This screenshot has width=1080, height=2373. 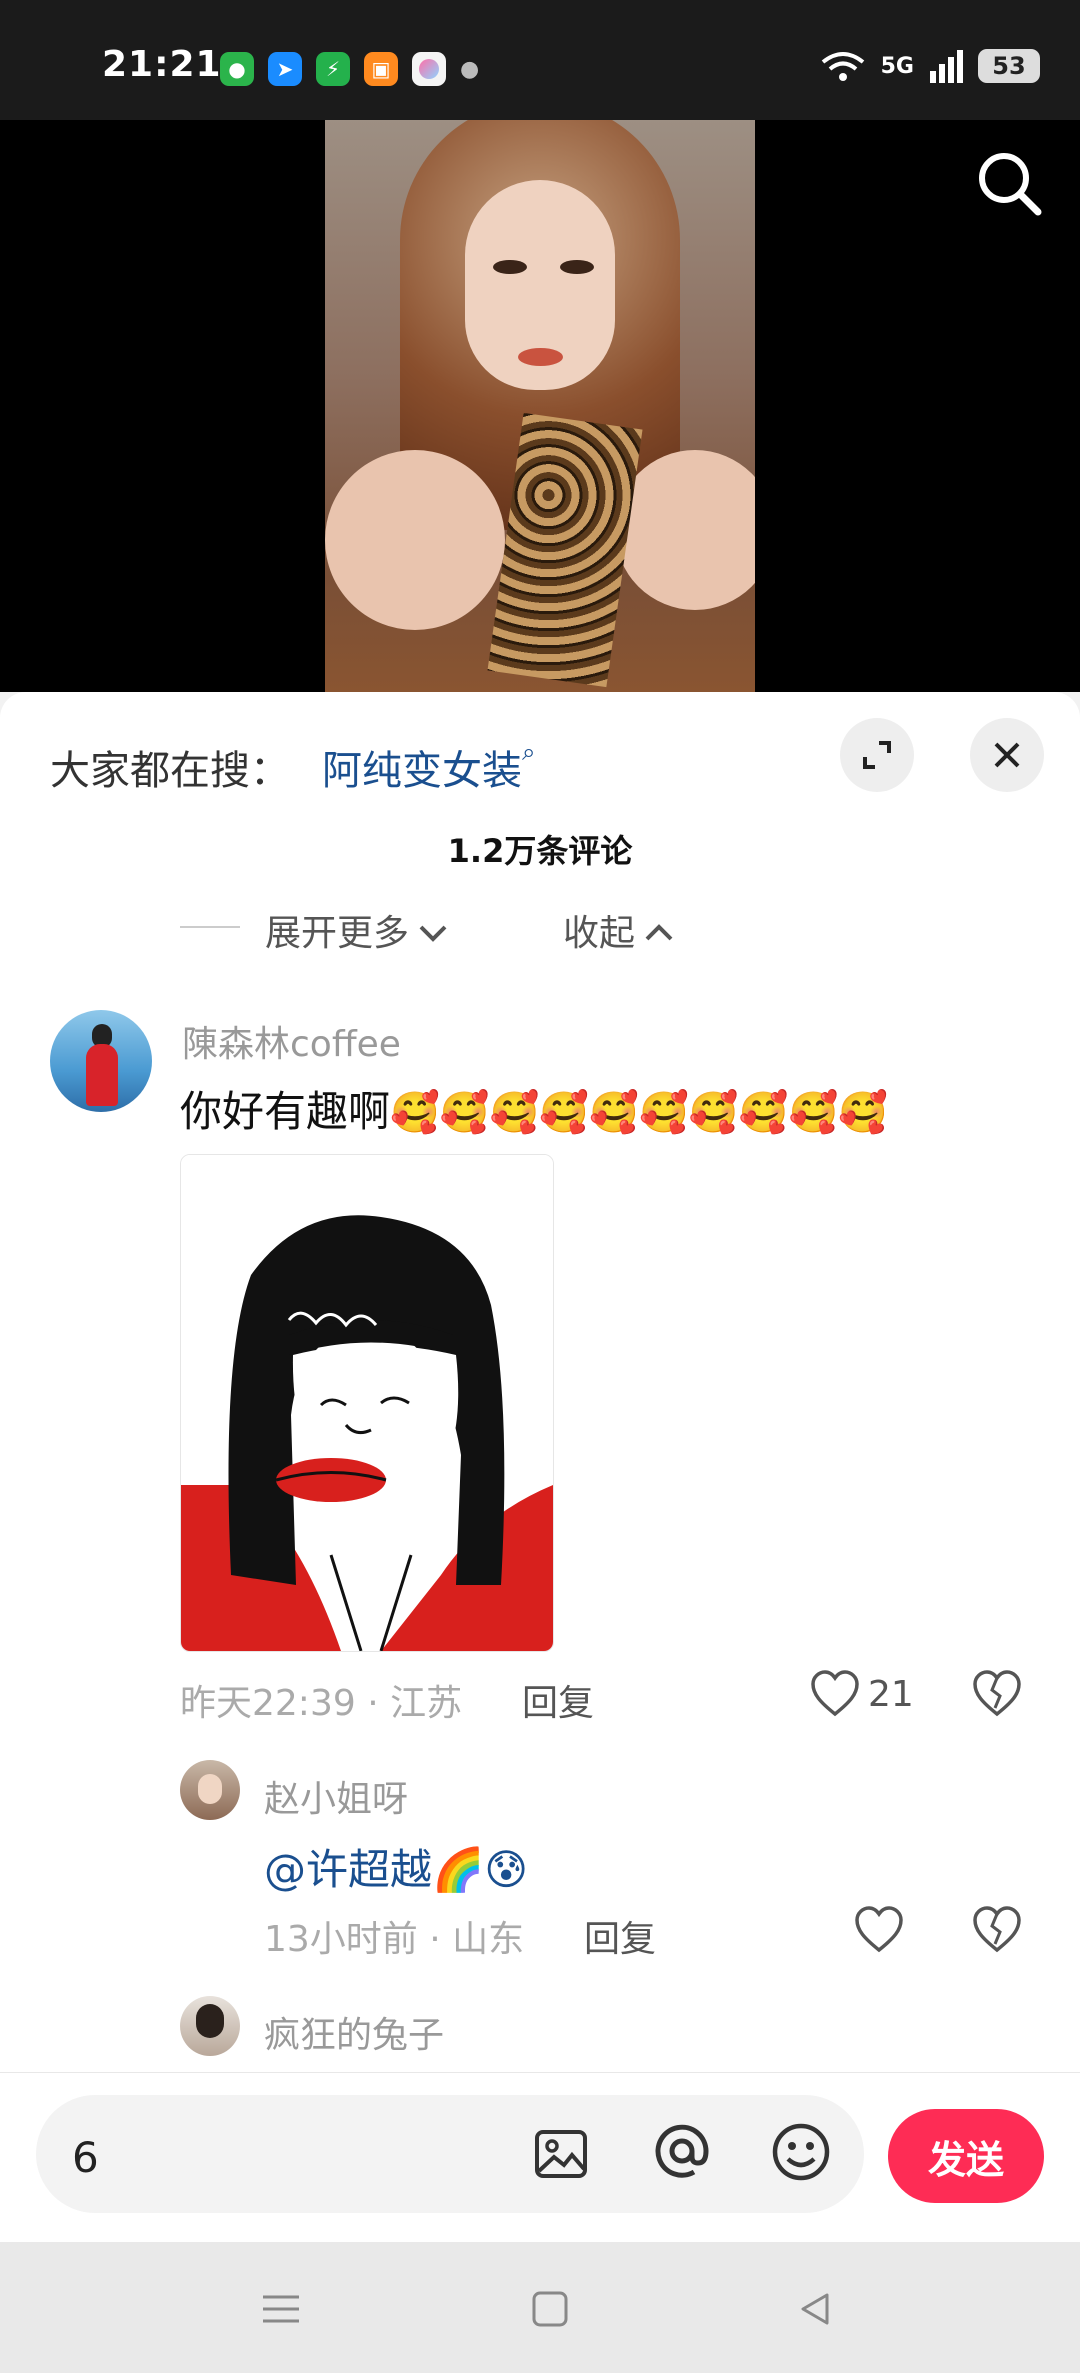 I want to click on wechat-icon: ●, so click(x=237, y=69).